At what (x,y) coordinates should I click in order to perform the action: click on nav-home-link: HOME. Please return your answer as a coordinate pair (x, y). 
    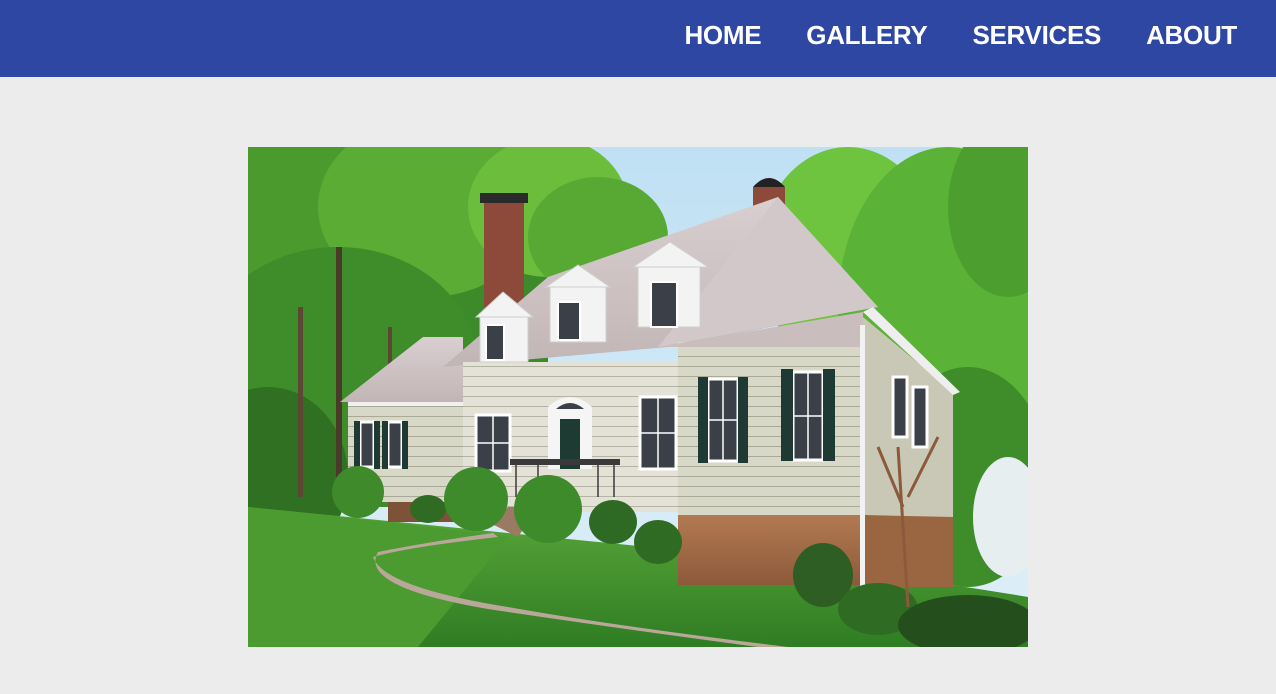
    Looking at the image, I should click on (722, 38).